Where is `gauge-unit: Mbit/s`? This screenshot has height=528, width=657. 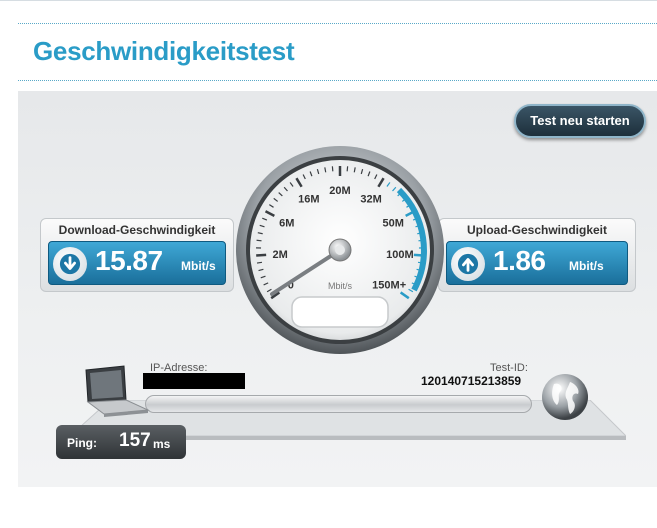
gauge-unit: Mbit/s is located at coordinates (340, 286).